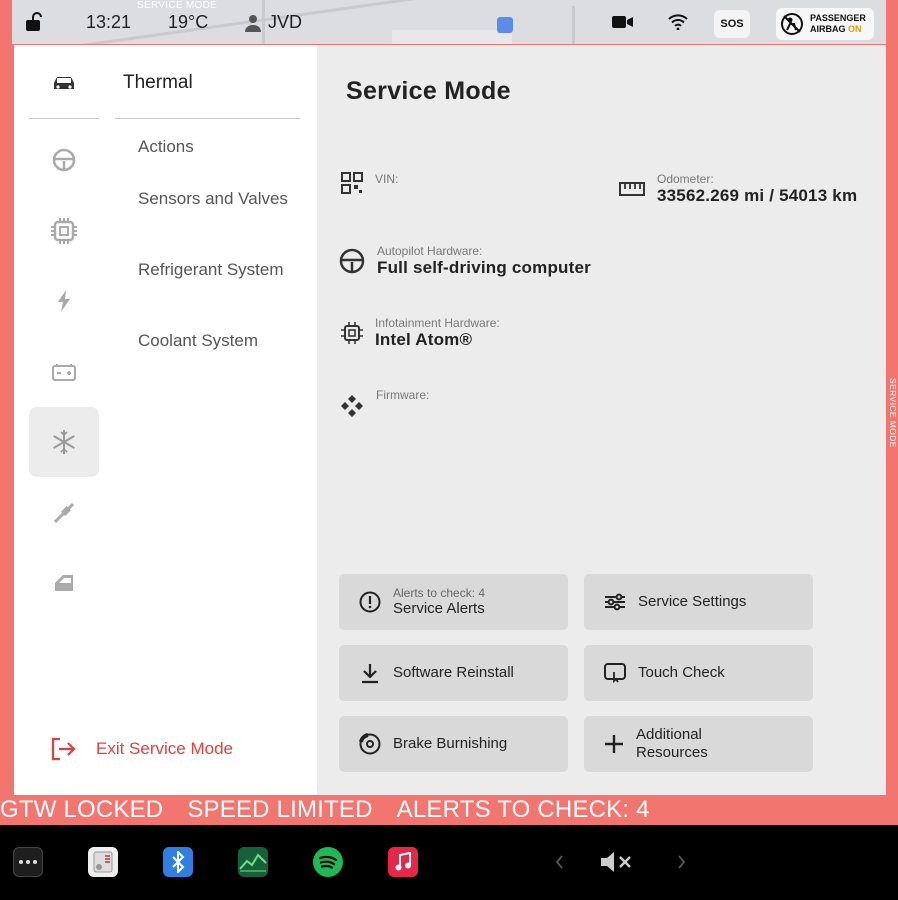 This screenshot has width=898, height=900. I want to click on autopilot-value: Full self-driving computer, so click(484, 267).